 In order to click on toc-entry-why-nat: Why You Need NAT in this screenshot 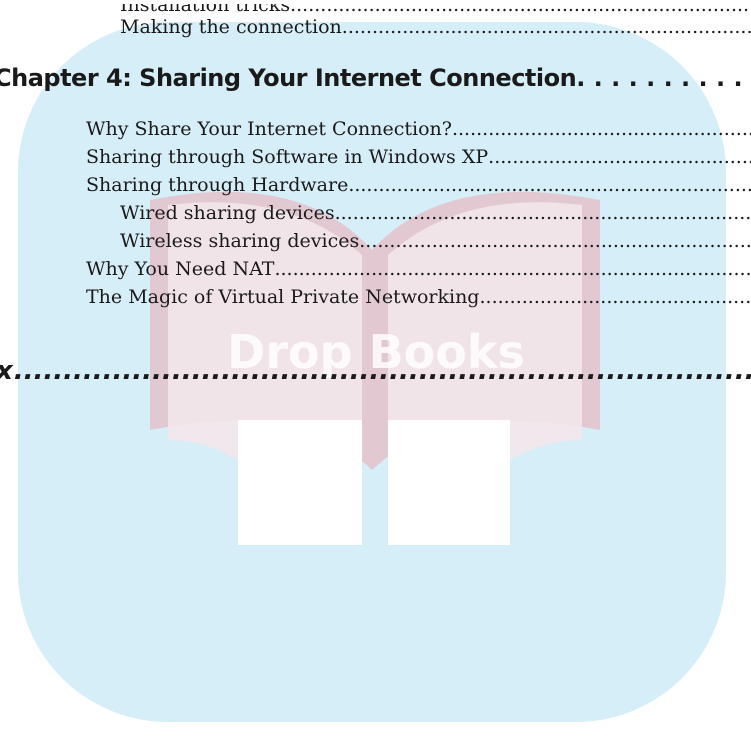, I will do `click(375, 270)`.